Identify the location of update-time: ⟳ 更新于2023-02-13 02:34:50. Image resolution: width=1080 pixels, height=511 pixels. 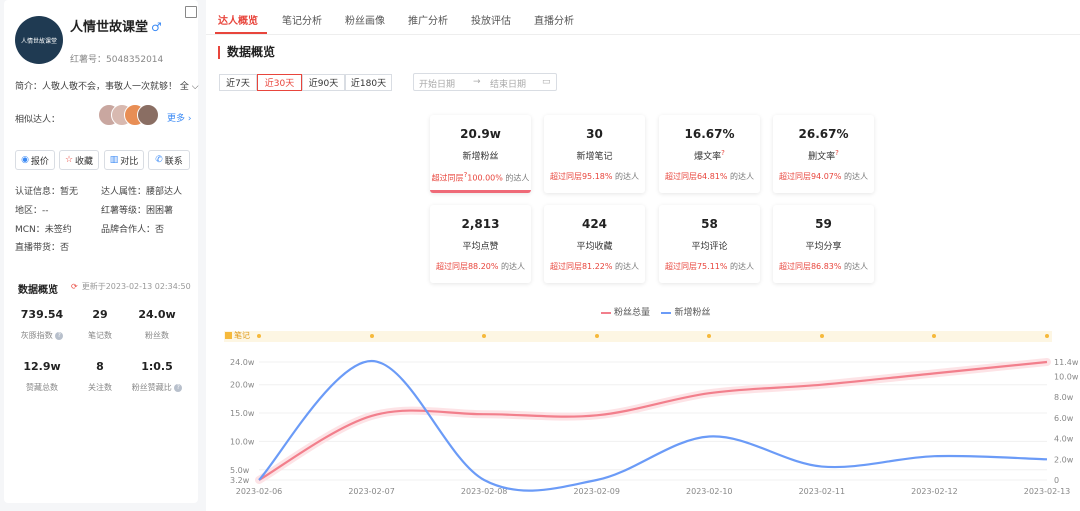
(131, 286).